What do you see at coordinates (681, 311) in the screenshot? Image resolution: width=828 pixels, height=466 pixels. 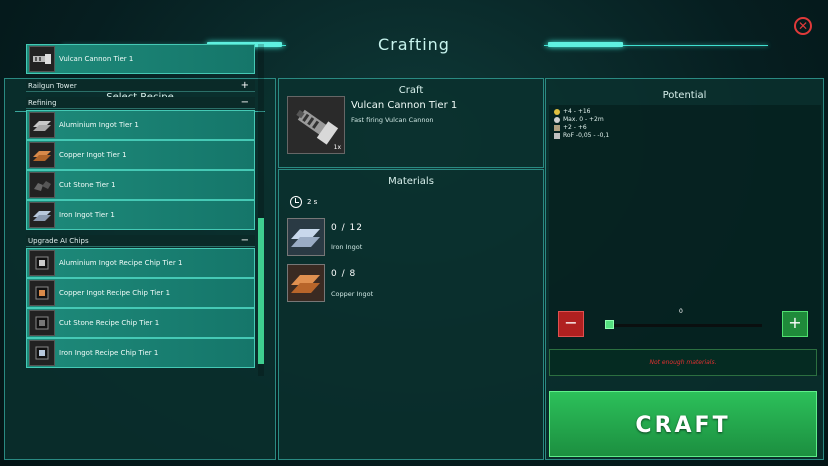 I see `quantity-value: 0` at bounding box center [681, 311].